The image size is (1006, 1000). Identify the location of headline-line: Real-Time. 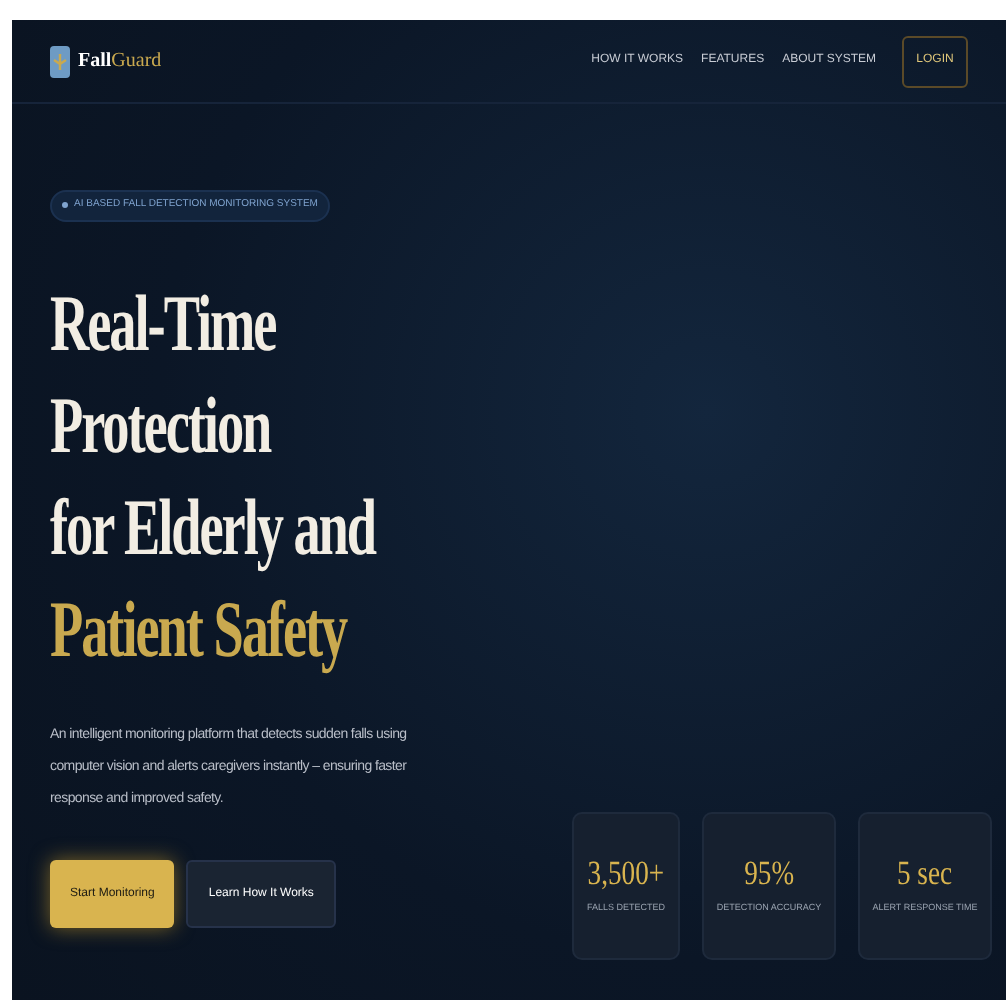
(163, 324).